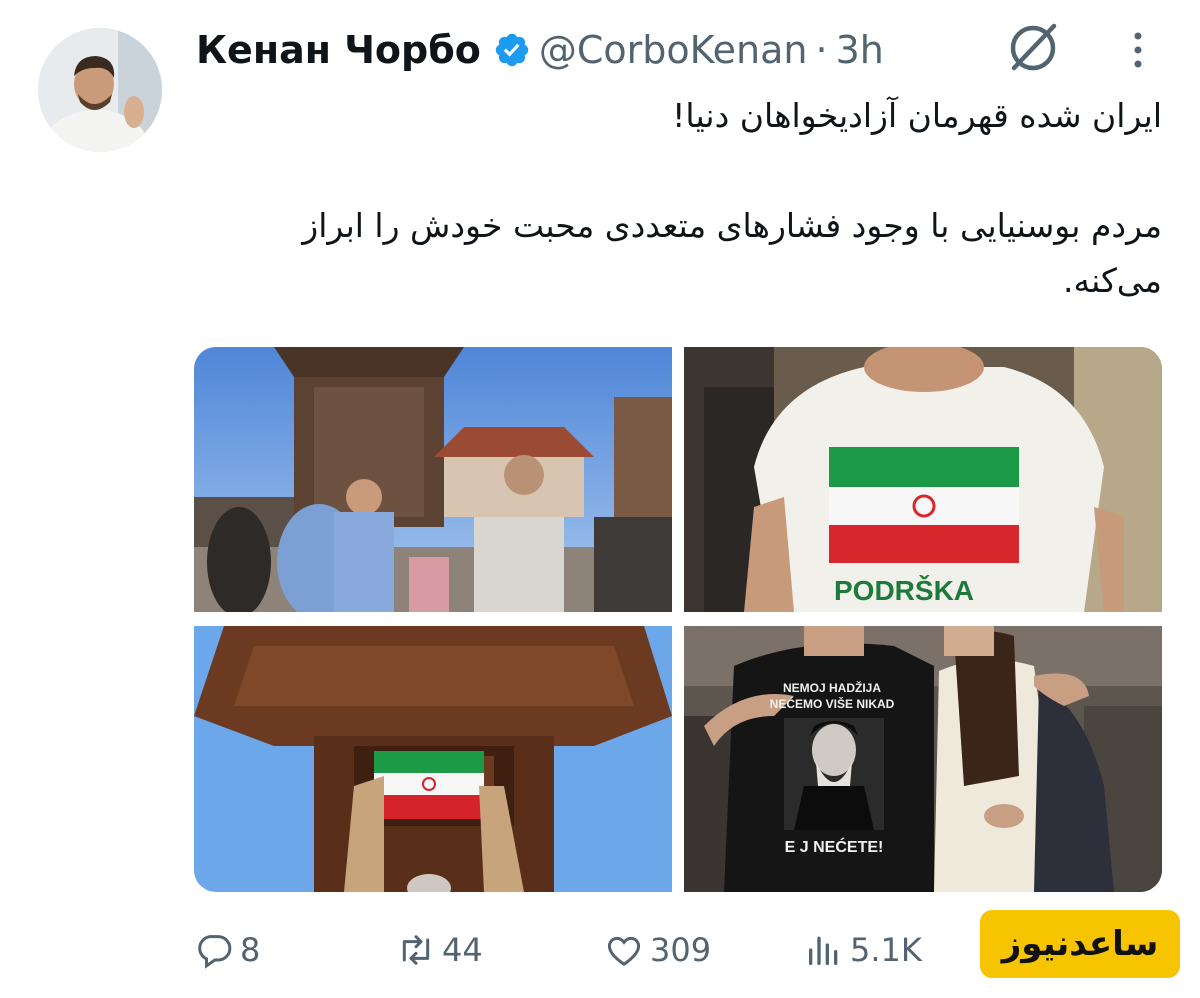  I want to click on views-count: 5.1K, so click(886, 950).